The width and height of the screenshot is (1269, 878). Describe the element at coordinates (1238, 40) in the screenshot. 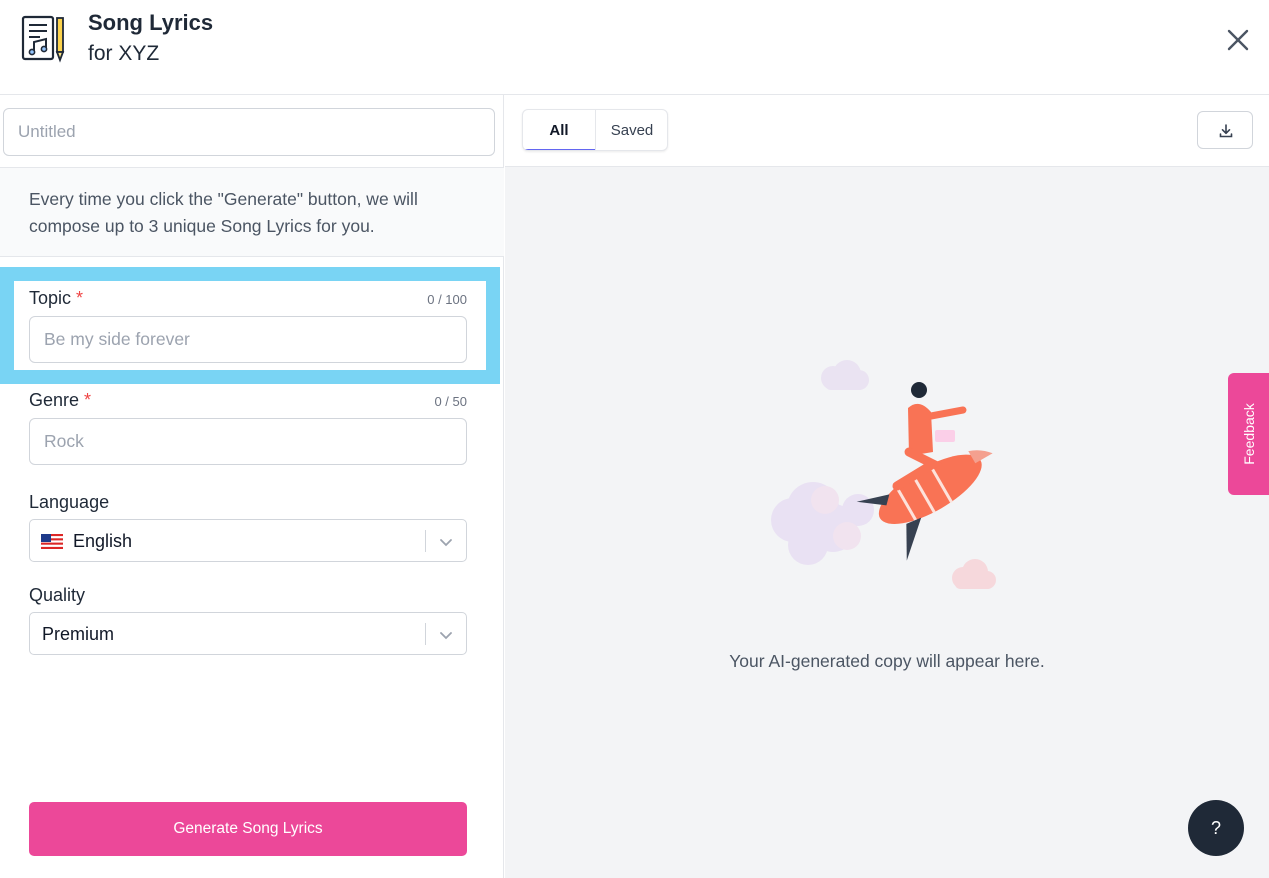

I see `close-icon` at that location.